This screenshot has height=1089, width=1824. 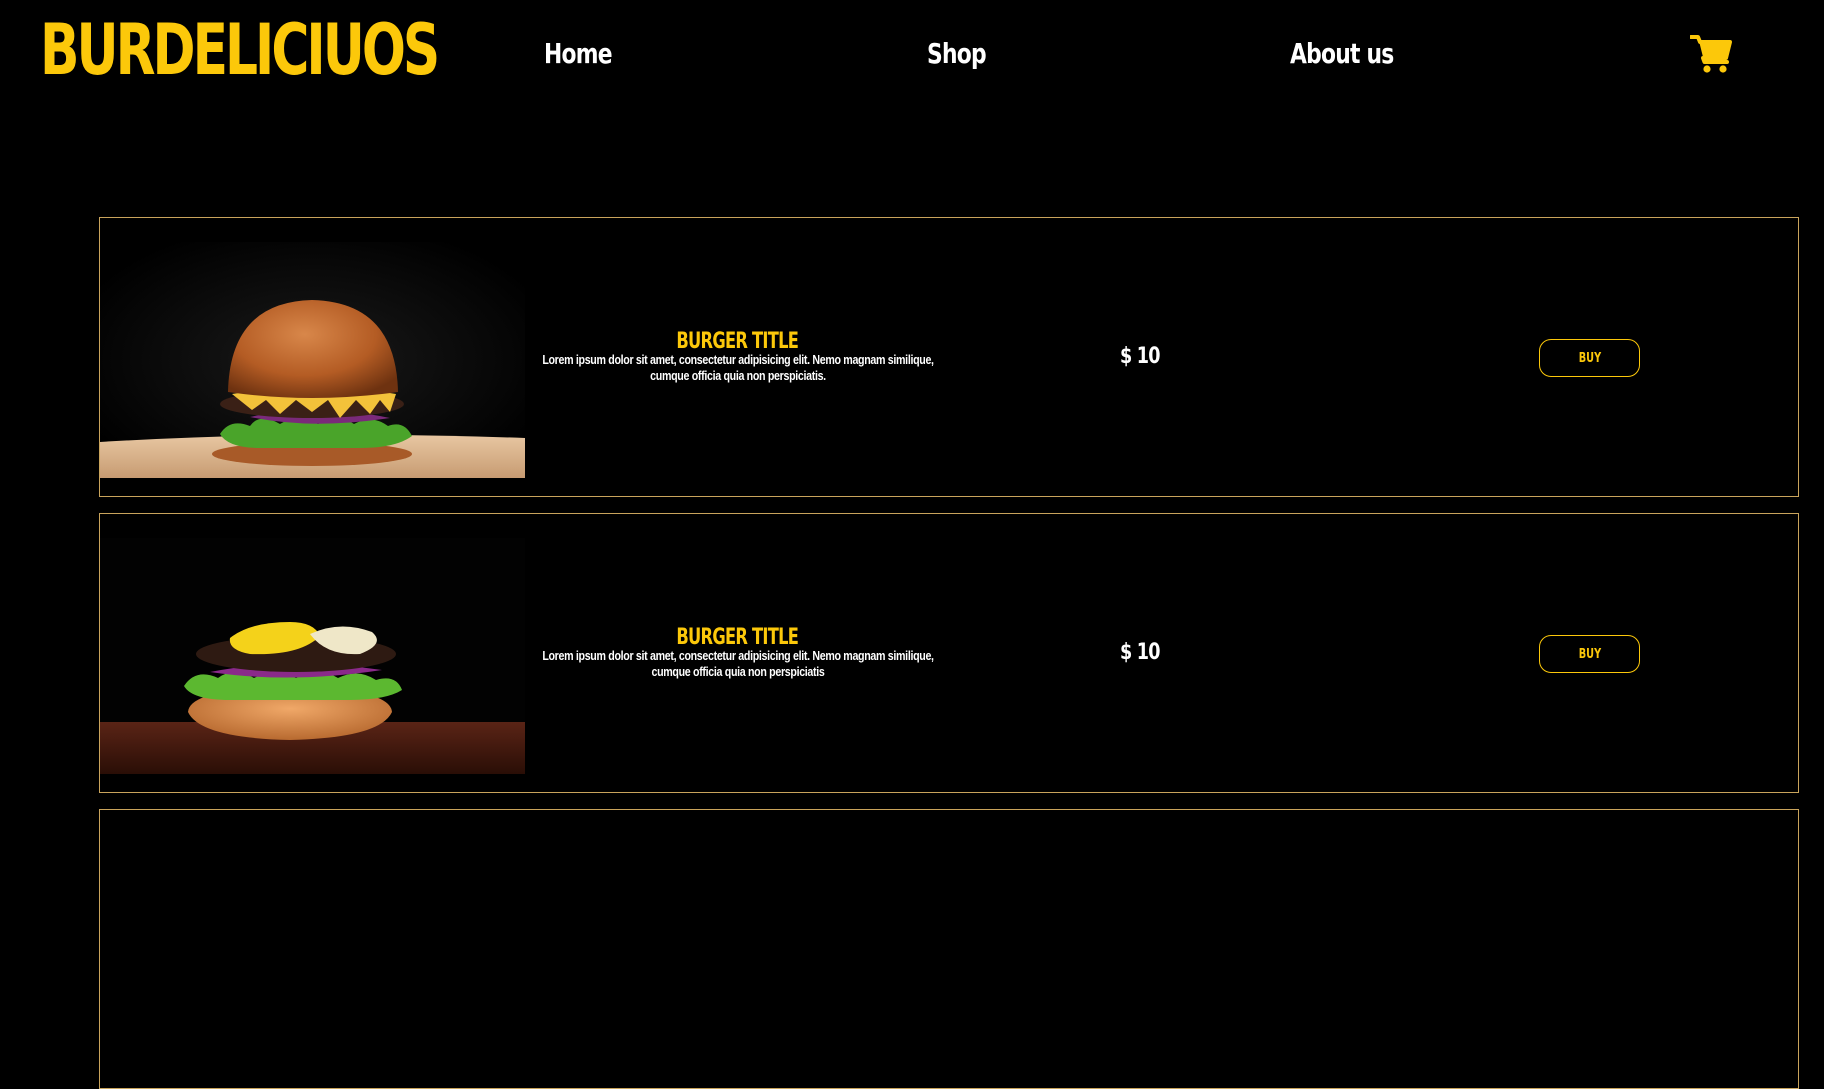 What do you see at coordinates (957, 54) in the screenshot?
I see `nav-shop-link: Shop` at bounding box center [957, 54].